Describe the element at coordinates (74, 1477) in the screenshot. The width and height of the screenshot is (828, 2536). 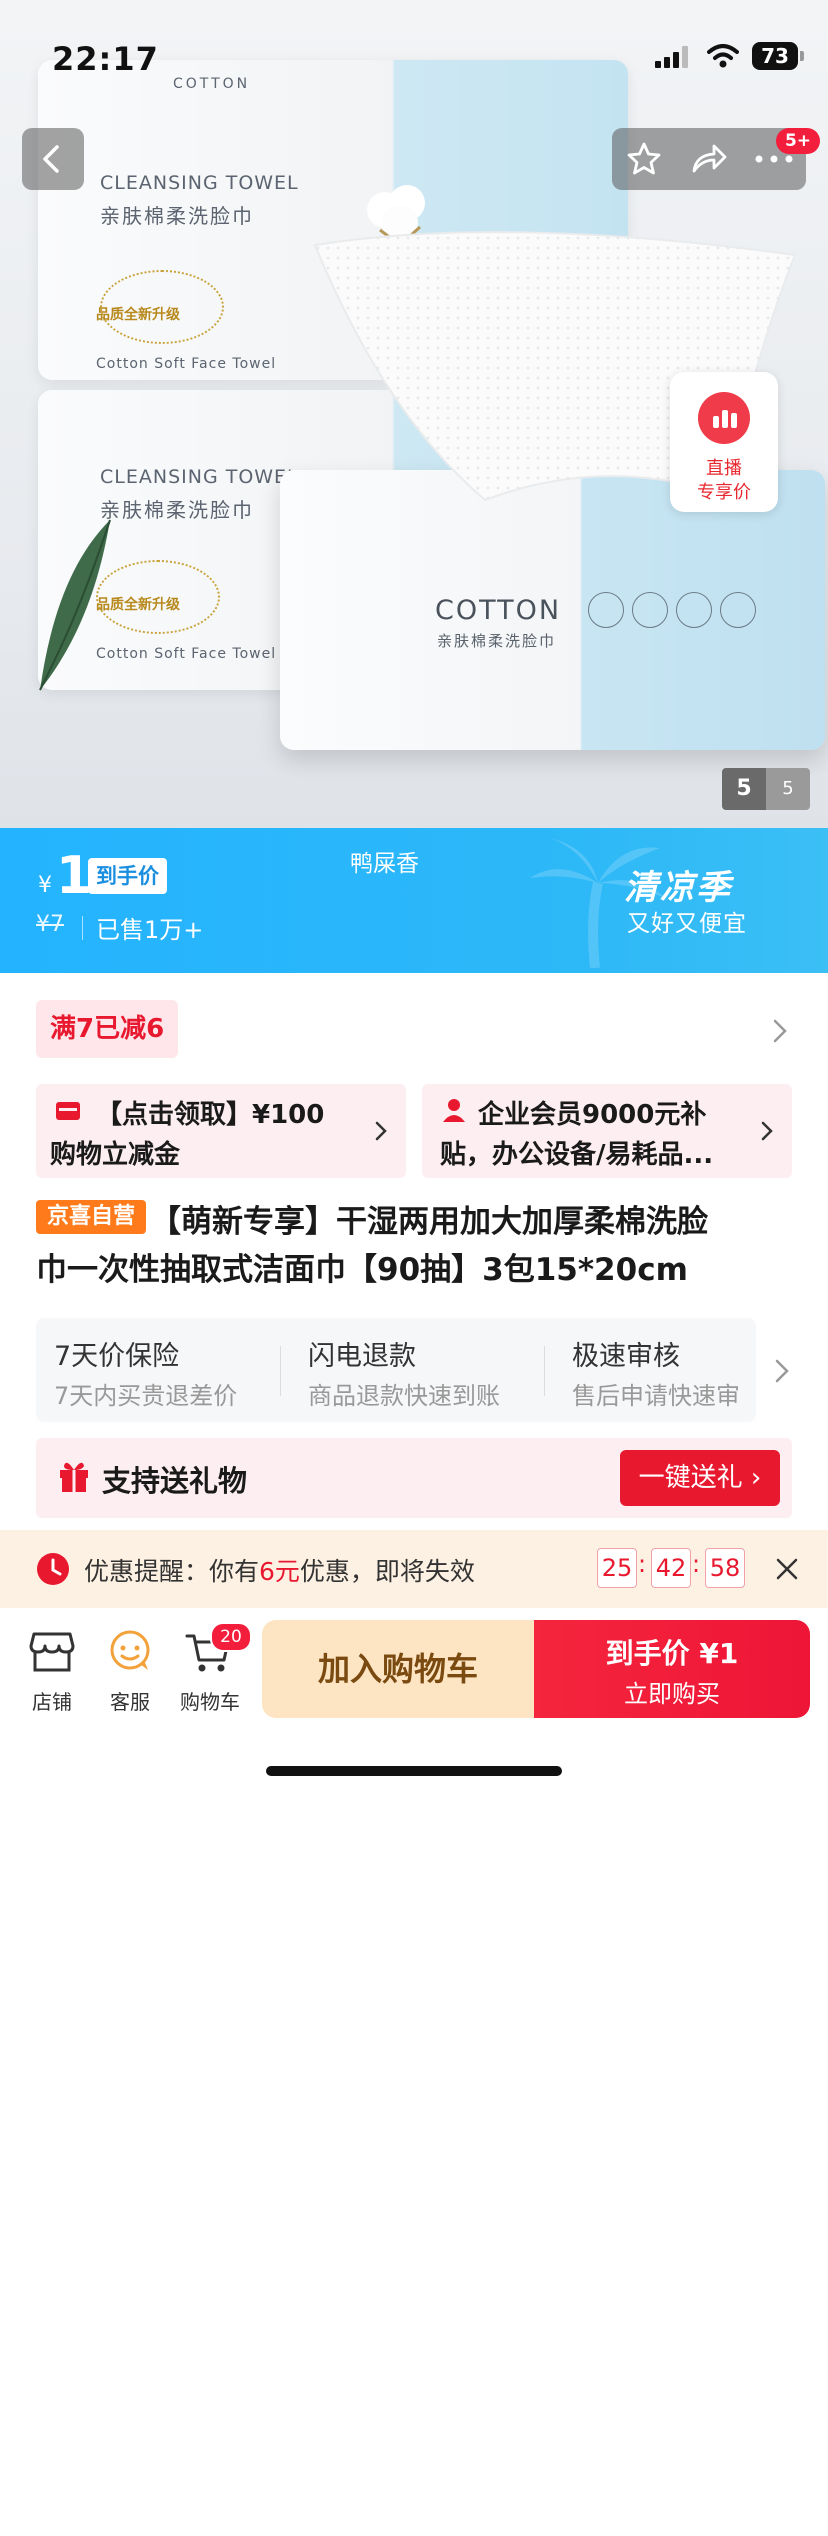
I see `gift-icon` at that location.